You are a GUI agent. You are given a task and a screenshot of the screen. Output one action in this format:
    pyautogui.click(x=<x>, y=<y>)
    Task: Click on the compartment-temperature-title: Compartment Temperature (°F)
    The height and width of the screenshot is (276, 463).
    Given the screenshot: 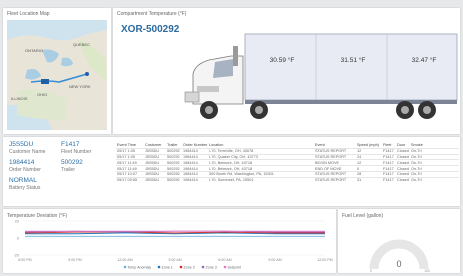 What is the action you would take?
    pyautogui.click(x=152, y=14)
    